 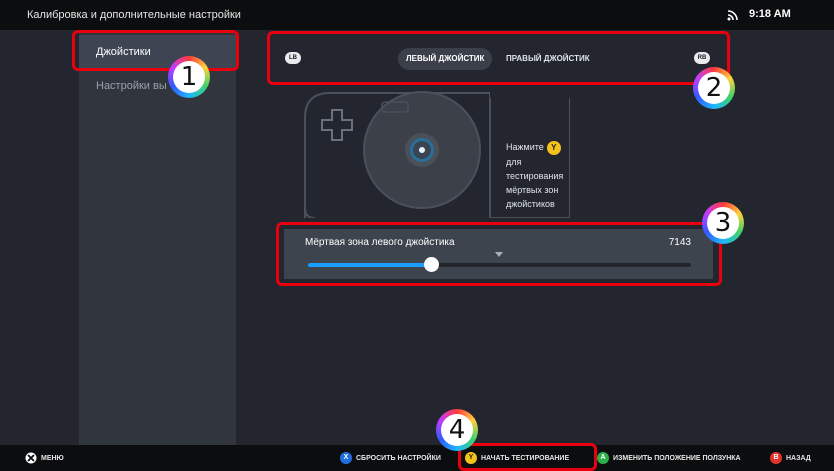 What do you see at coordinates (293, 58) in the screenshot?
I see `lb-button: LB` at bounding box center [293, 58].